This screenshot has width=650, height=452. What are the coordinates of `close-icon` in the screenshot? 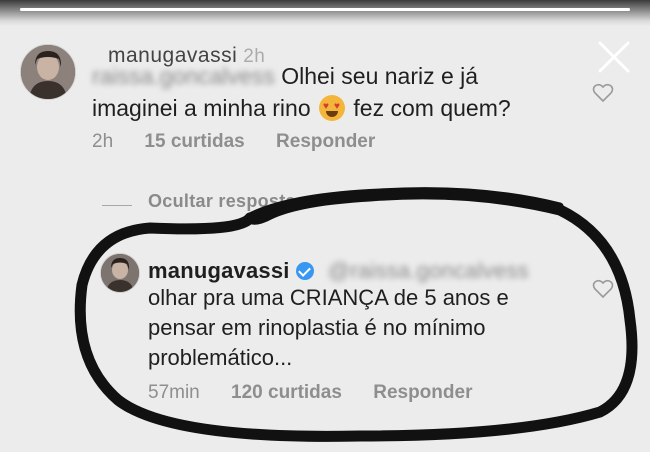 It's located at (614, 57).